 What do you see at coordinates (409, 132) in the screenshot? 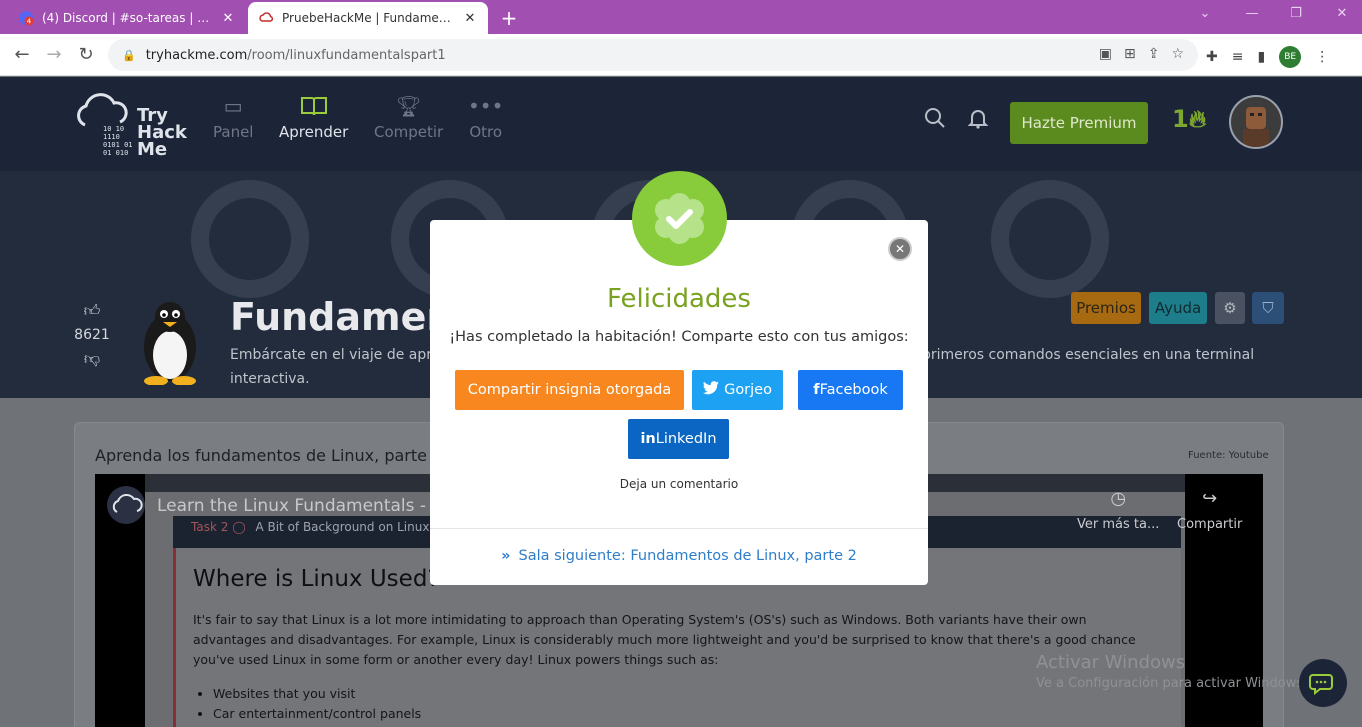
I see `nav-label: Competir` at bounding box center [409, 132].